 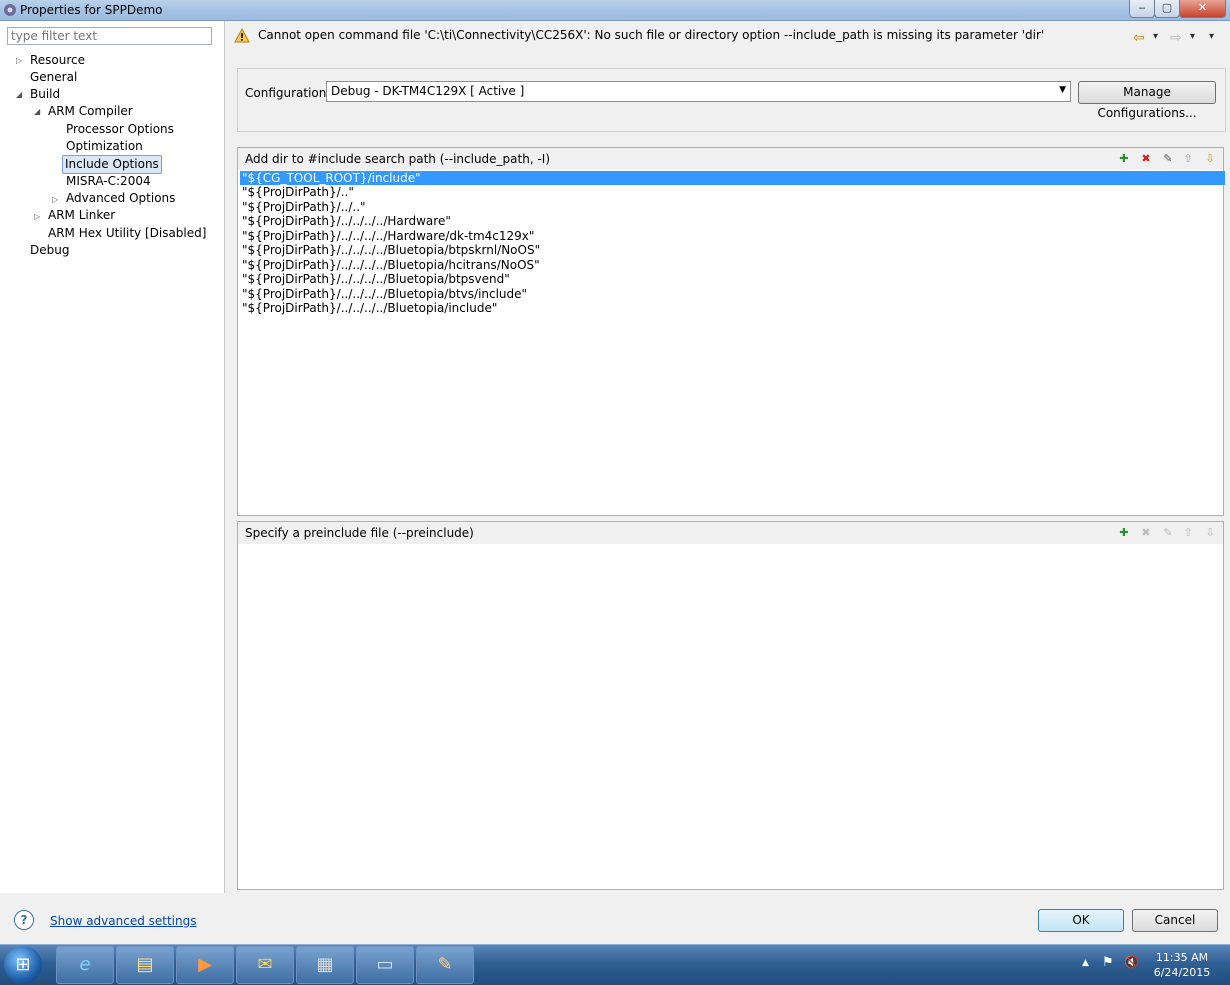 What do you see at coordinates (1062, 90) in the screenshot?
I see `dropdown-arrow-icon: ▼` at bounding box center [1062, 90].